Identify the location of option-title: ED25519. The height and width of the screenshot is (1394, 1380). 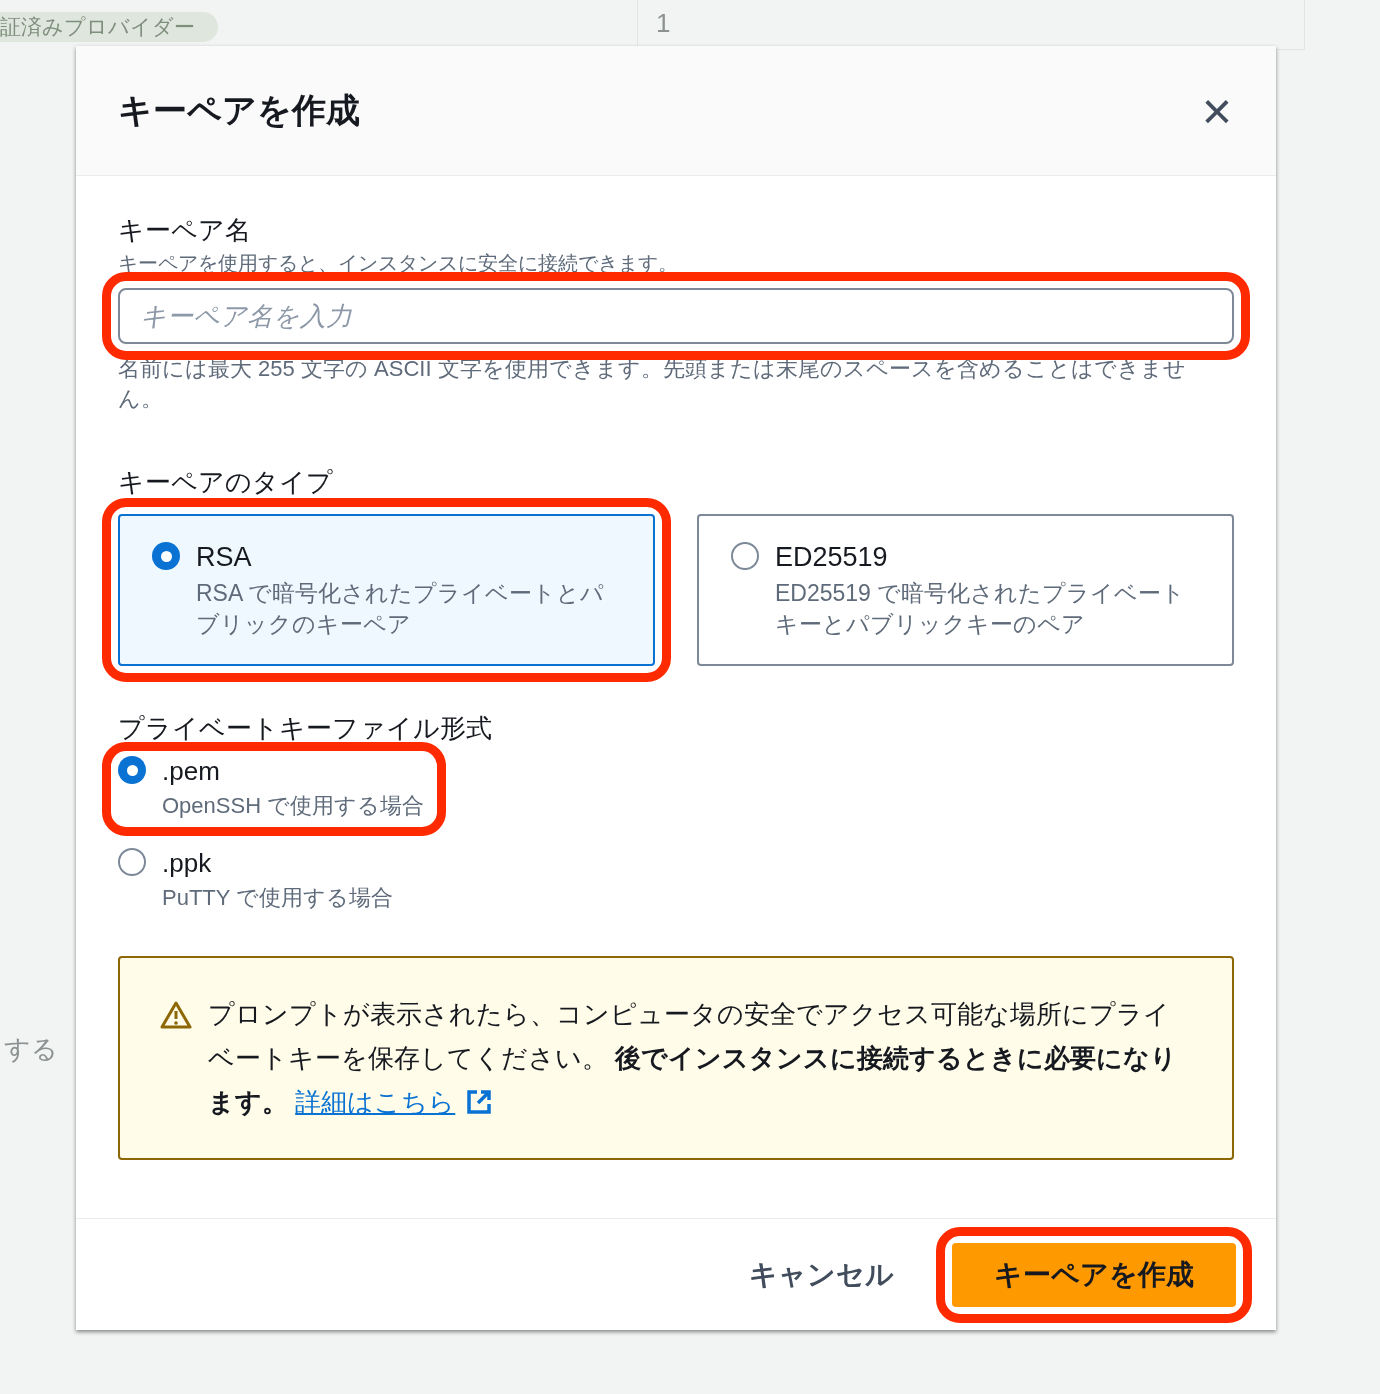
(832, 557).